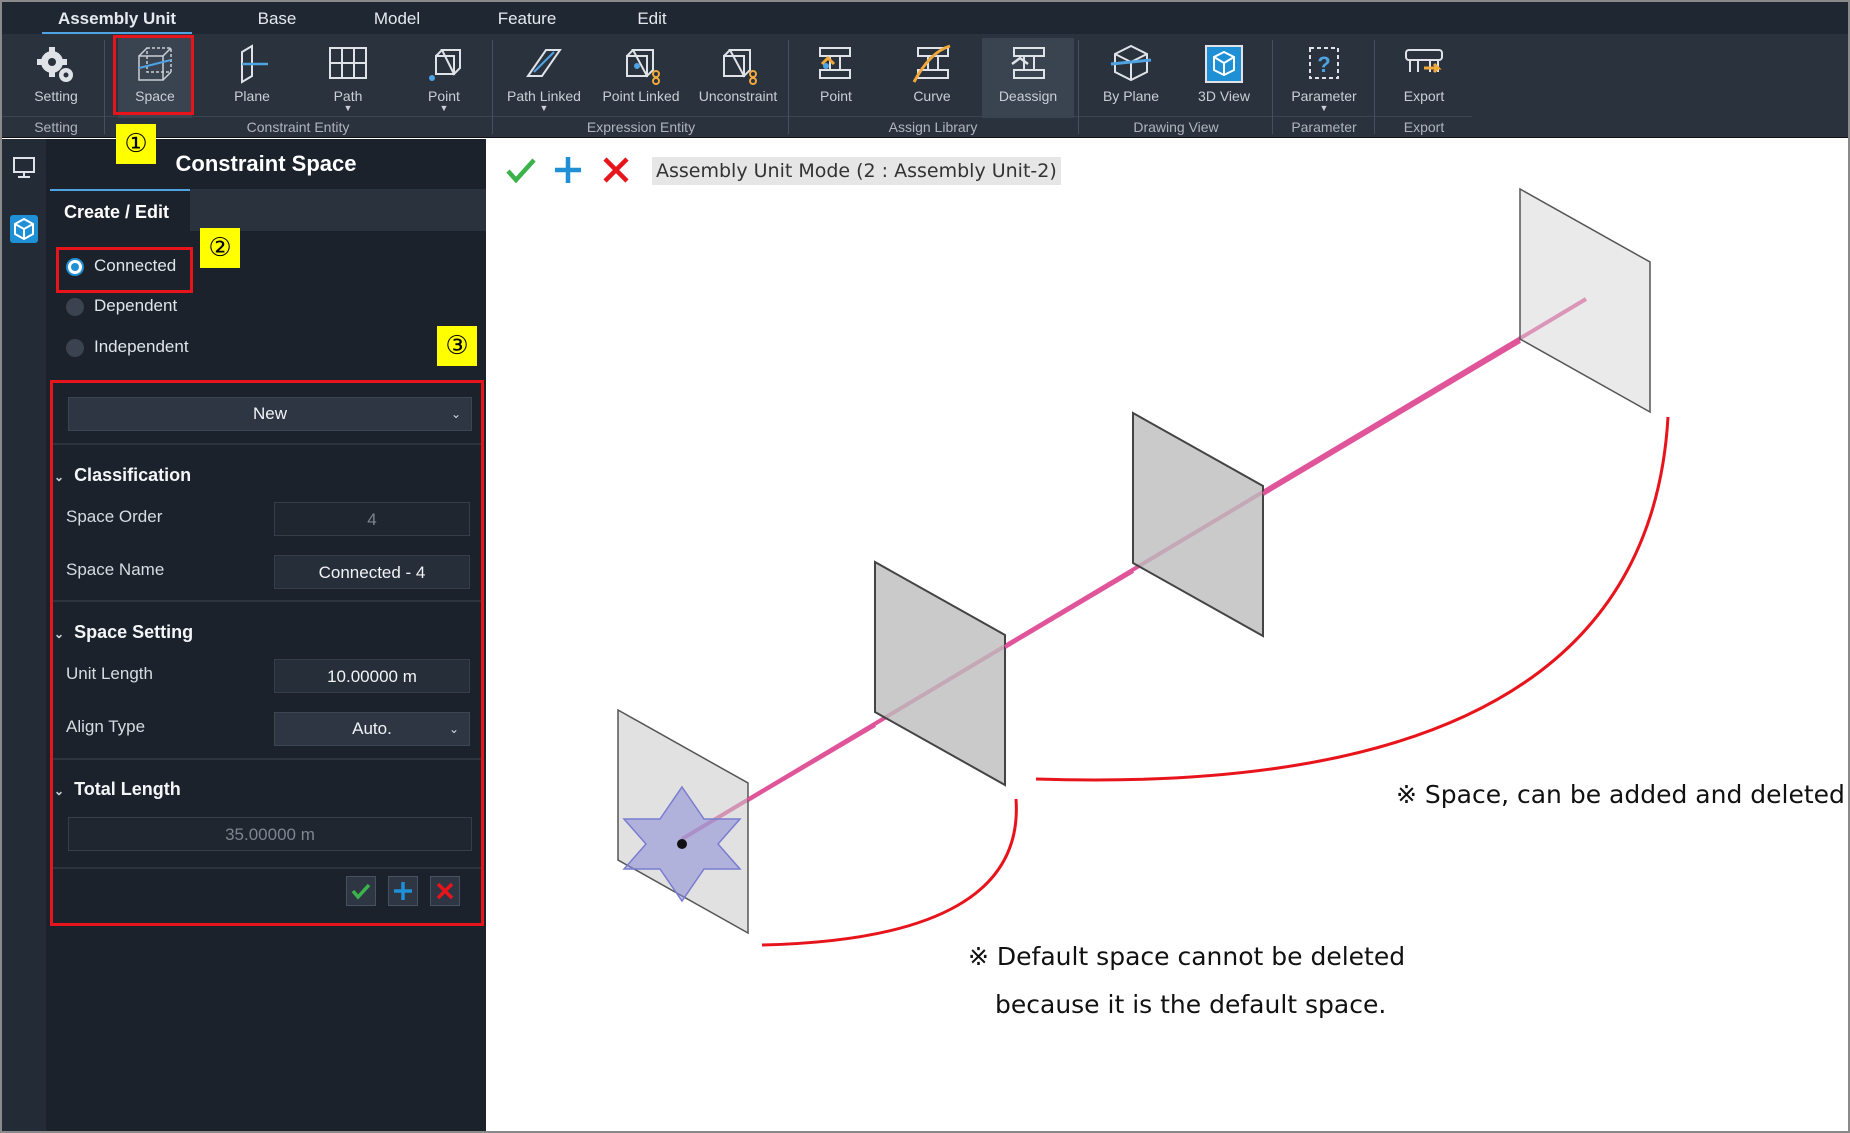 This screenshot has width=1850, height=1133. I want to click on side-icon-bar, so click(24, 635).